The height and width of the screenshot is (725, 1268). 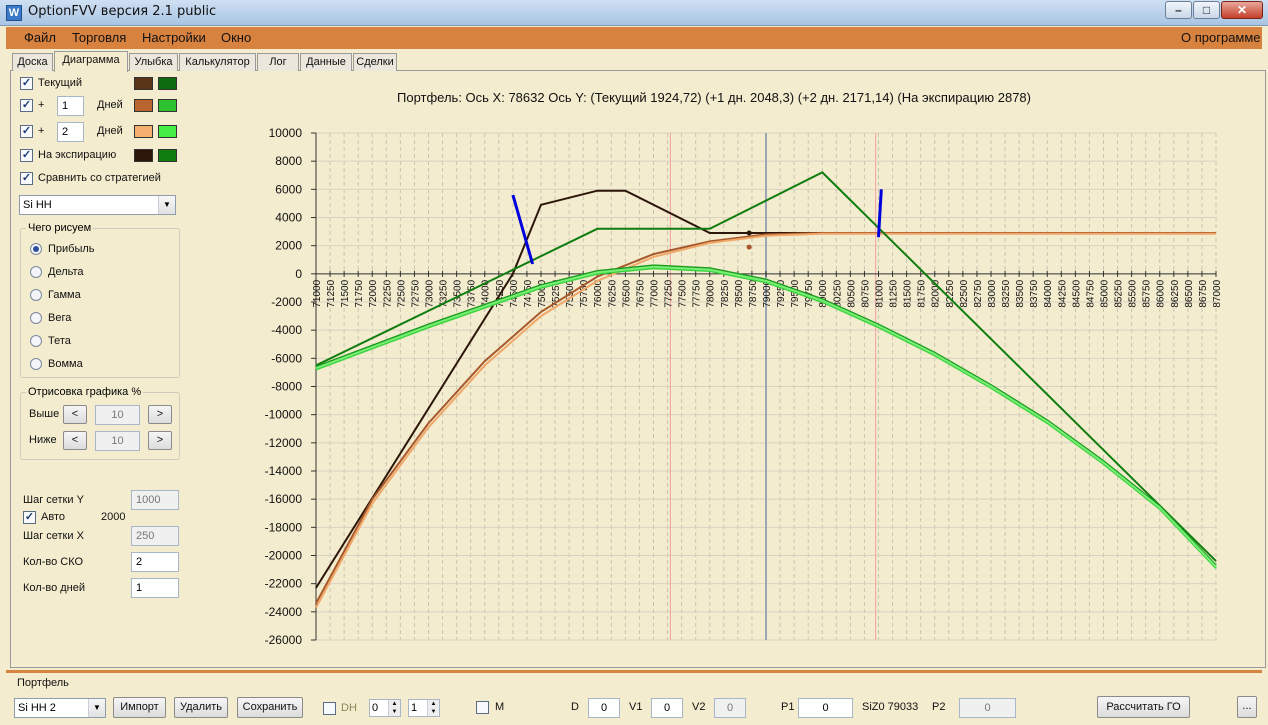 I want to click on x-tick-label: 78750, so click(x=753, y=293).